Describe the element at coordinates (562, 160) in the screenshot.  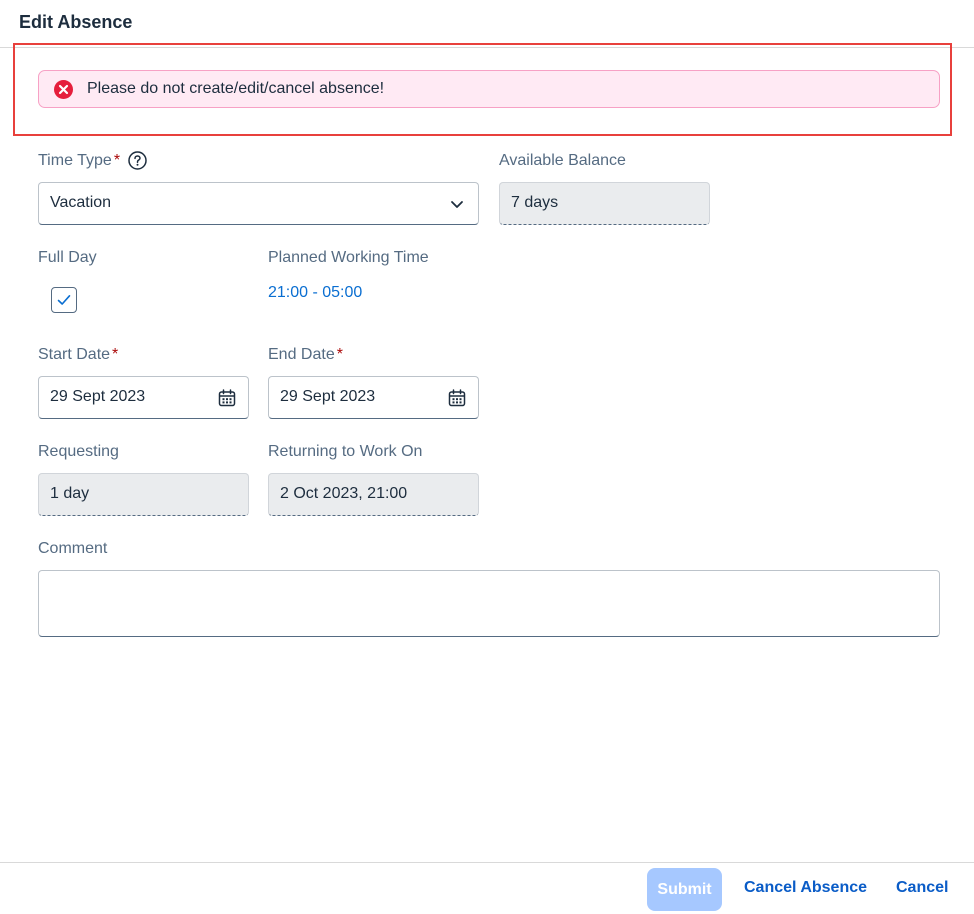
I see `available-balance-label: Available Balance` at that location.